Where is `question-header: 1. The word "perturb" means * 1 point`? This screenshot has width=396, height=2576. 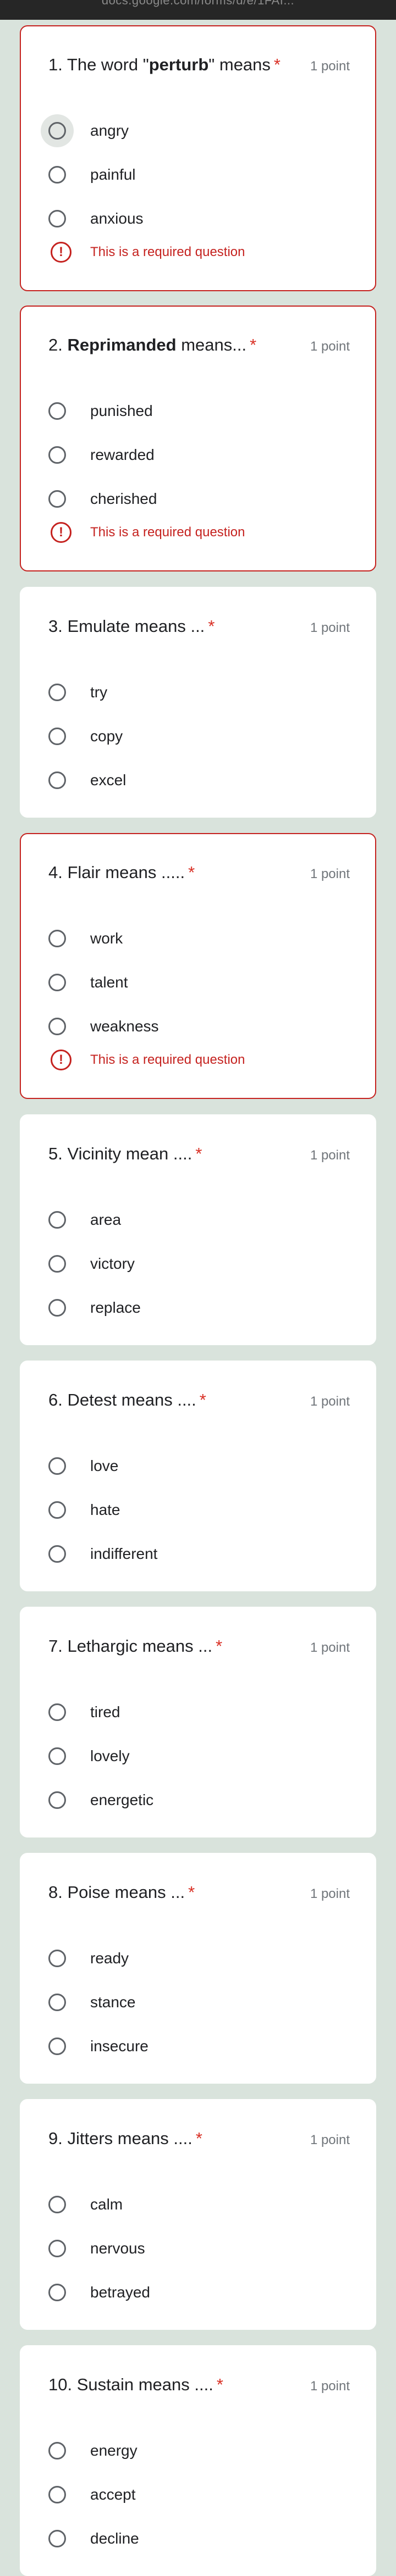 question-header: 1. The word "perturb" means * 1 point is located at coordinates (199, 65).